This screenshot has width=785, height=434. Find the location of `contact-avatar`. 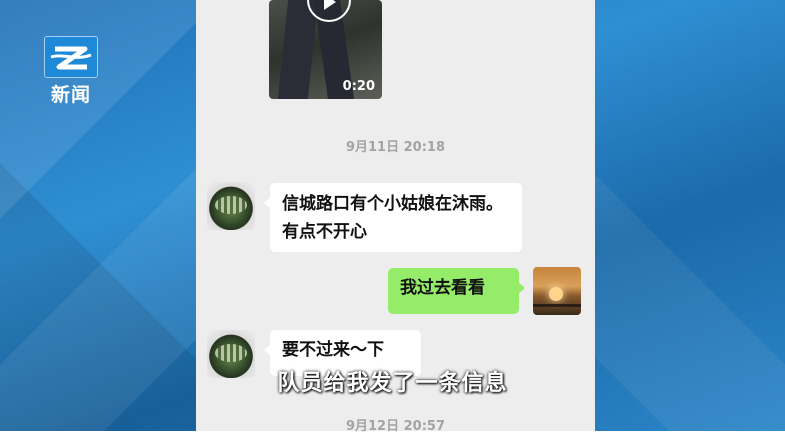

contact-avatar is located at coordinates (231, 206).